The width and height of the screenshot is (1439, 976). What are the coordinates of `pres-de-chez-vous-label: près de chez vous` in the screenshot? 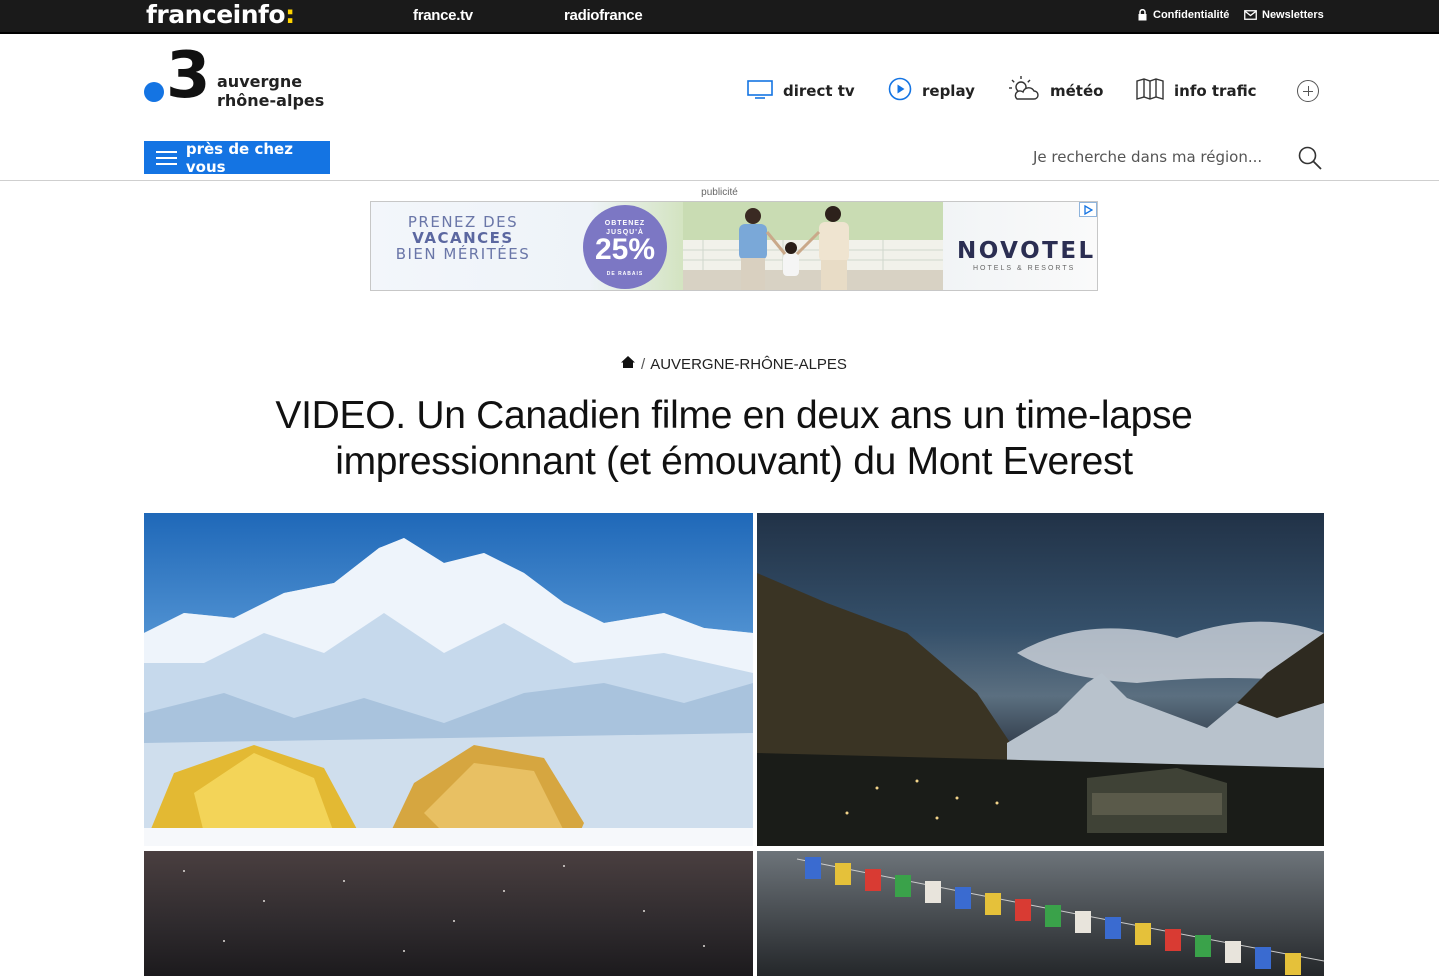 It's located at (239, 157).